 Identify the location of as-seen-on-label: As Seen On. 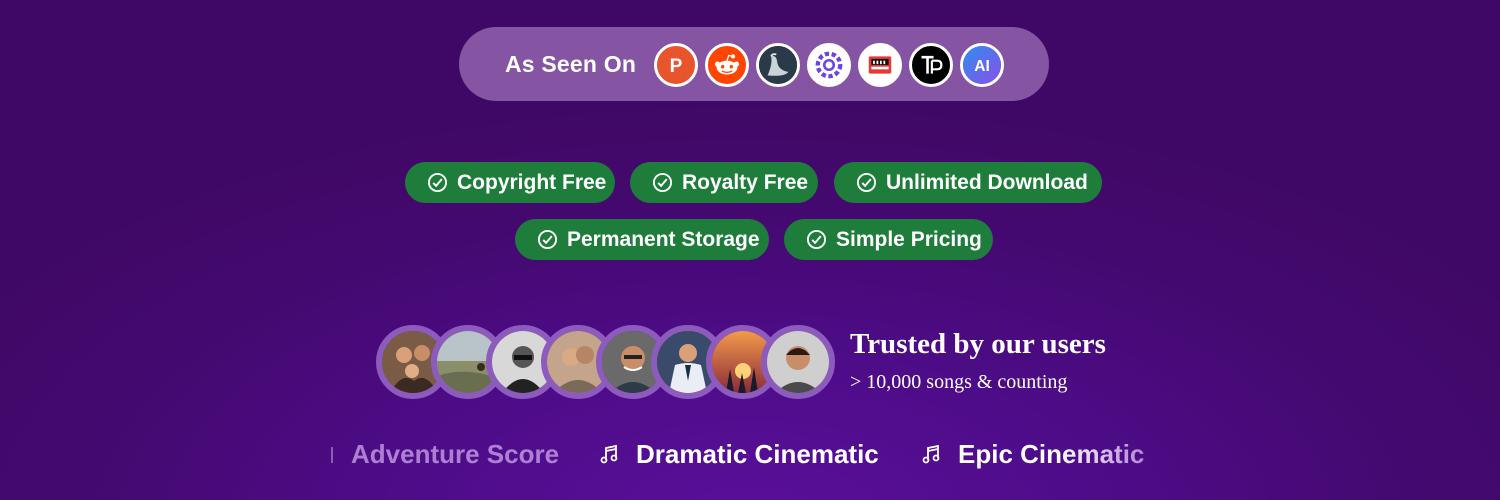
(571, 64).